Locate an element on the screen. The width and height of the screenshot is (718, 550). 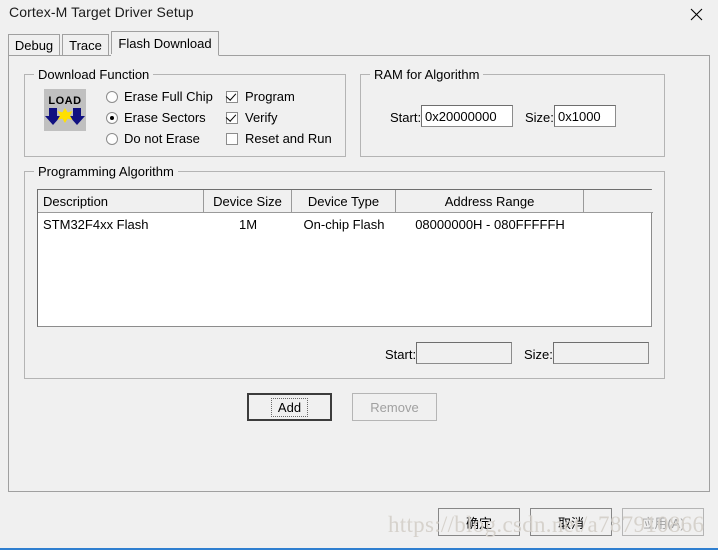
ram-for-algorithm-title: RAM for Algorithm is located at coordinates (427, 74).